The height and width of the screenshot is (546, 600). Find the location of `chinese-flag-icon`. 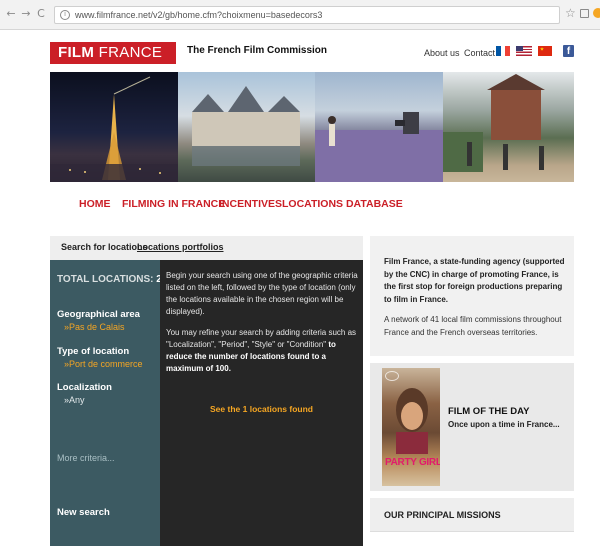

chinese-flag-icon is located at coordinates (545, 51).